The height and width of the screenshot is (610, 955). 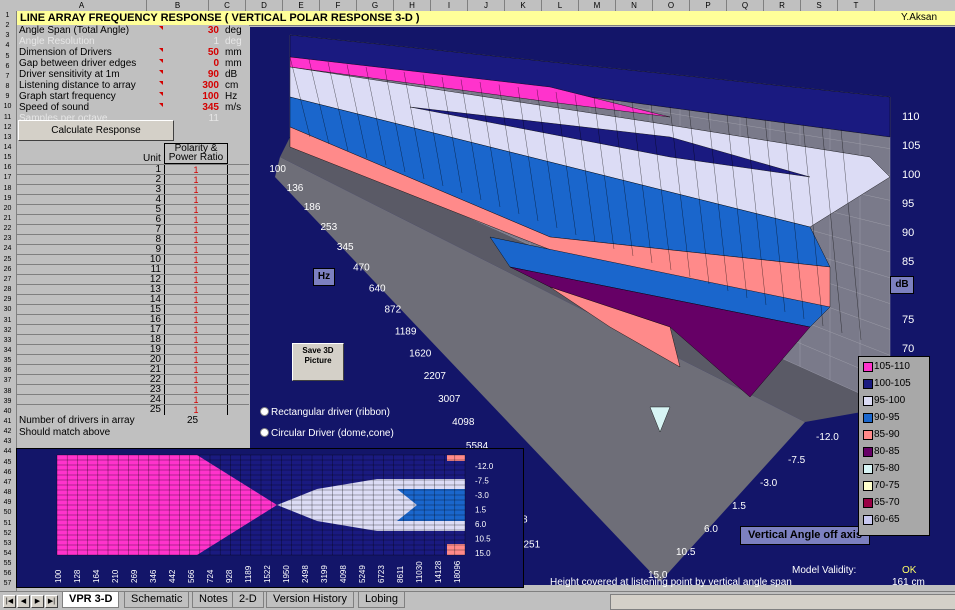 I want to click on param-value: 1, so click(x=216, y=41).